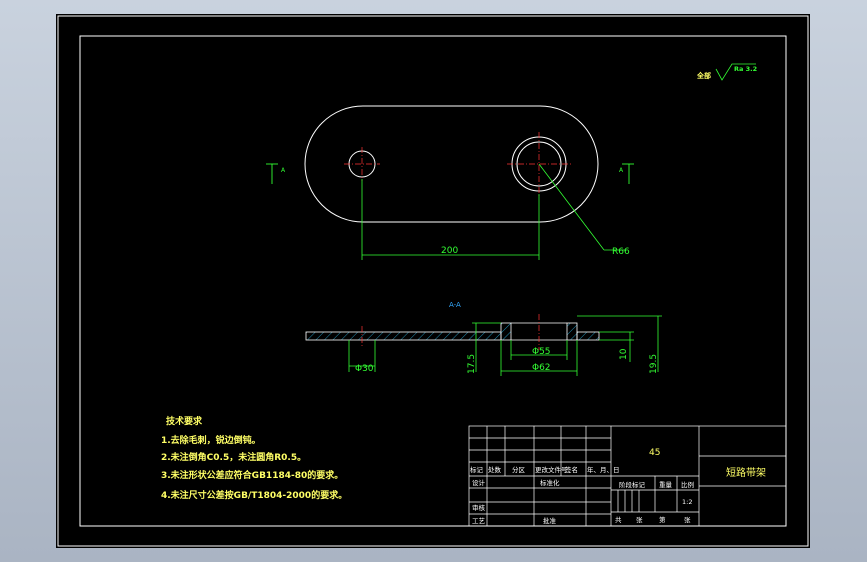 The image size is (867, 562). I want to click on section-marker-left, so click(272, 173).